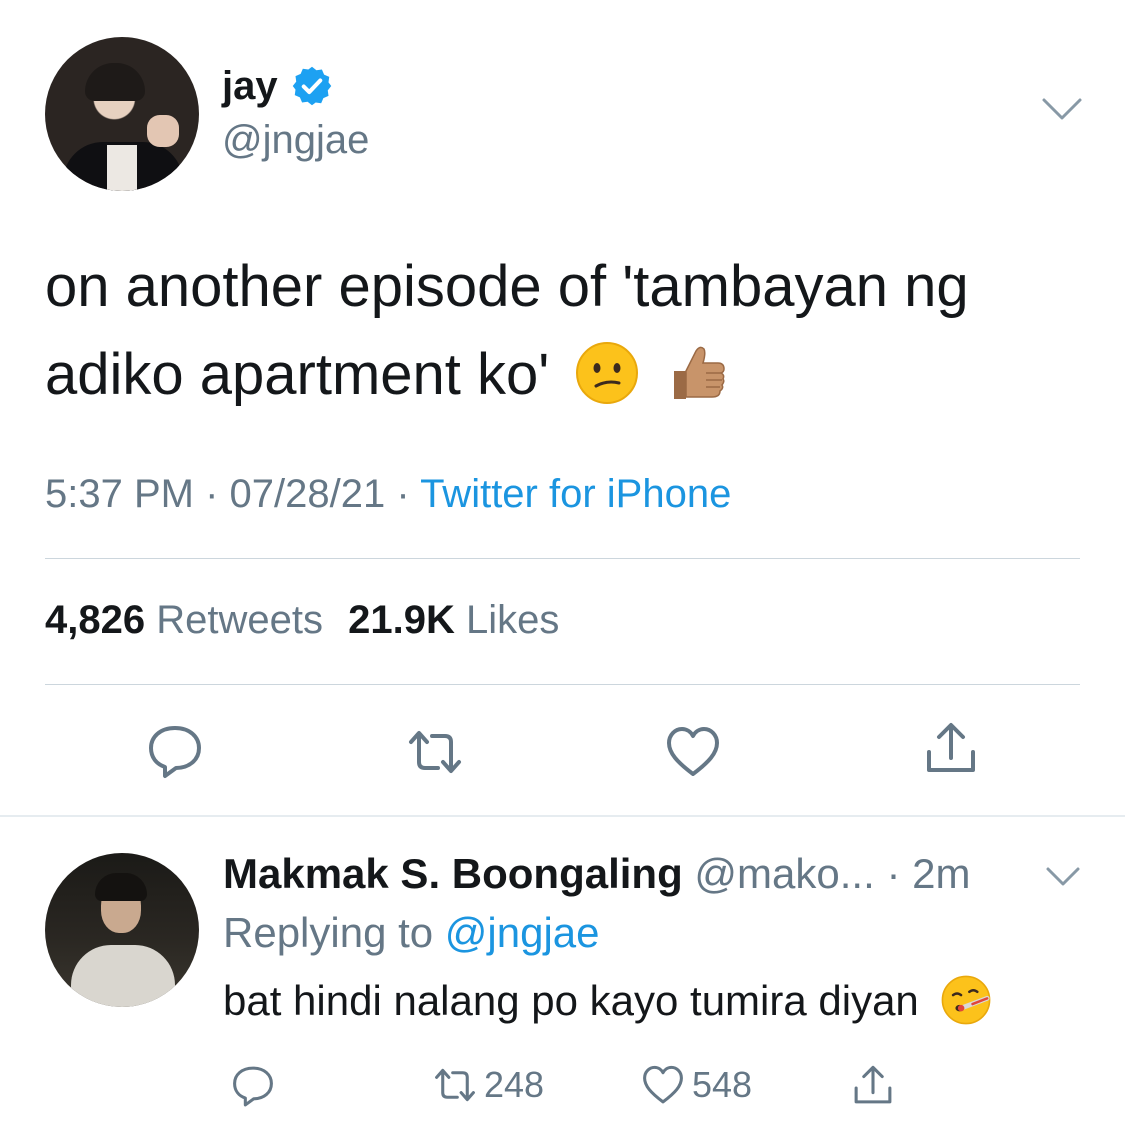 This screenshot has width=1125, height=1135. What do you see at coordinates (239, 620) in the screenshot?
I see `retweets-label: Retweets` at bounding box center [239, 620].